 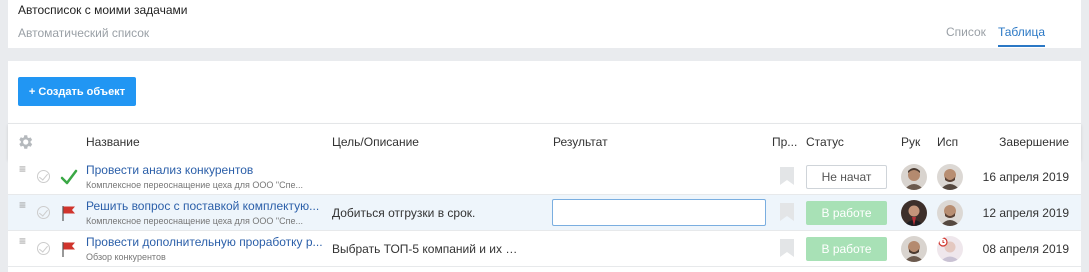 What do you see at coordinates (1025, 177) in the screenshot?
I see `due-date: 16 апреля 2019` at bounding box center [1025, 177].